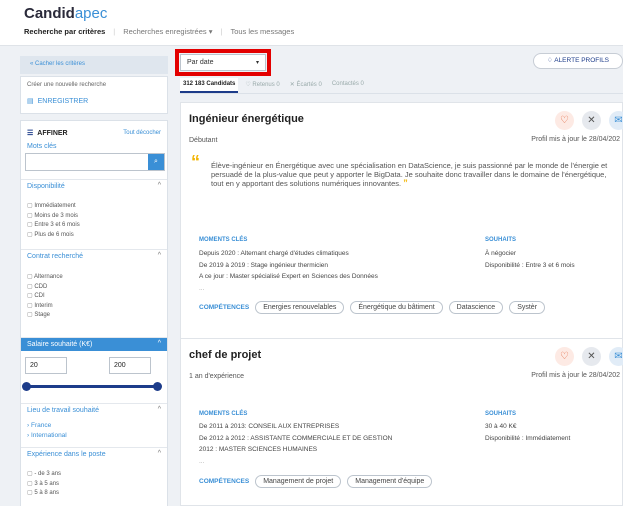  What do you see at coordinates (396, 307) in the screenshot?
I see `skill-chip: Énergétique du bâtiment` at bounding box center [396, 307].